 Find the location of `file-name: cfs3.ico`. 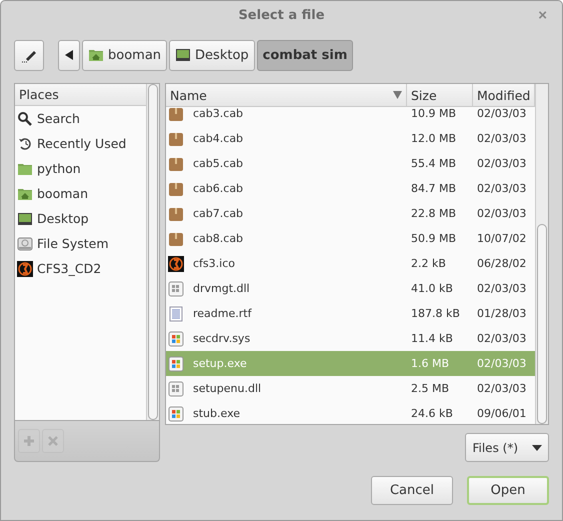

file-name: cfs3.ico is located at coordinates (213, 263).